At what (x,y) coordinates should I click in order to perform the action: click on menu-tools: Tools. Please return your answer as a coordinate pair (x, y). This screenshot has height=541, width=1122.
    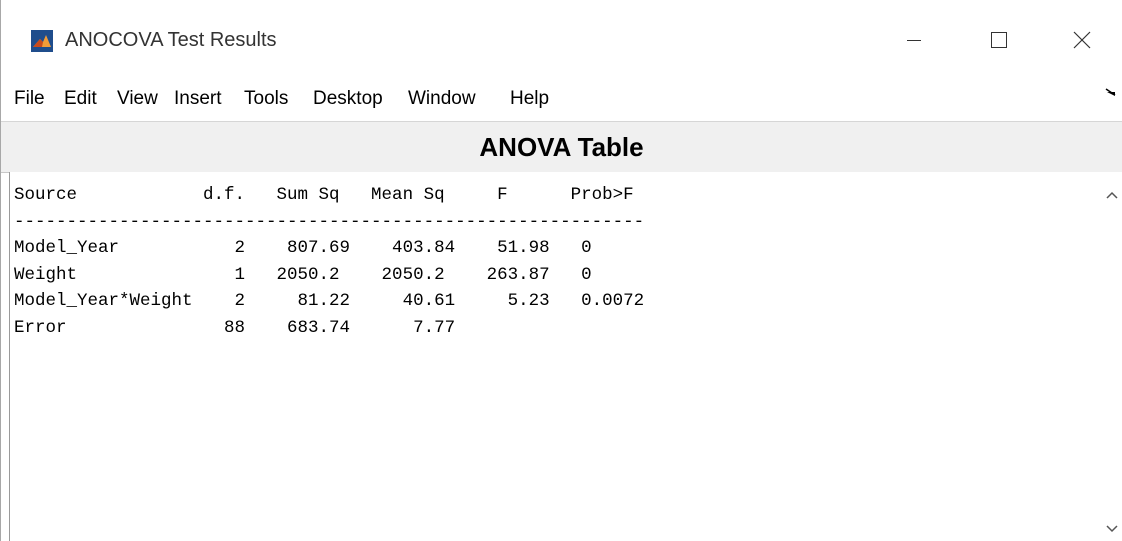
    Looking at the image, I should click on (266, 99).